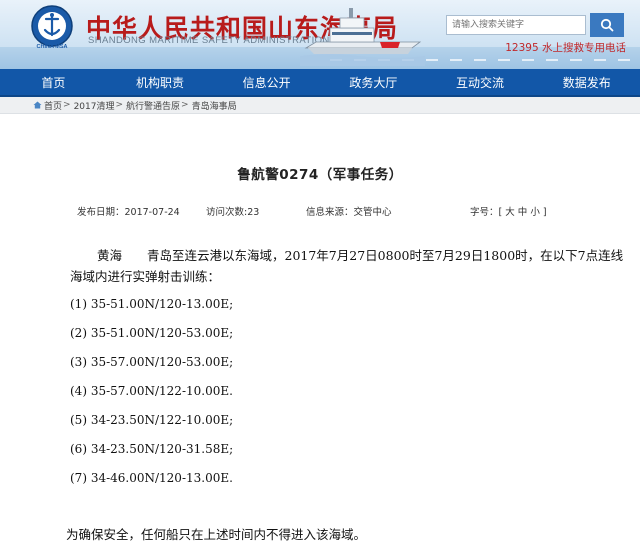 The height and width of the screenshot is (547, 640). Describe the element at coordinates (94, 105) in the screenshot. I see `breadcrumb-2017-cleanup: 2017清理` at that location.